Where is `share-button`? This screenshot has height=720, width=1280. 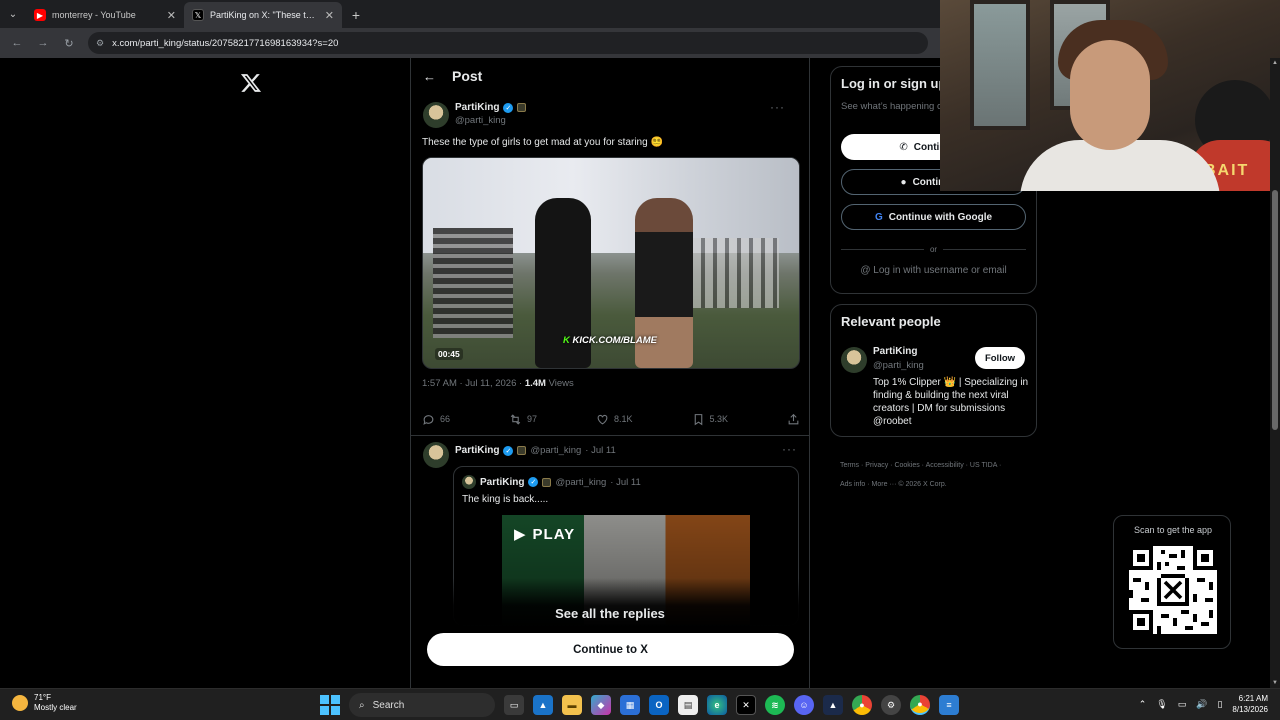
share-button is located at coordinates (793, 419).